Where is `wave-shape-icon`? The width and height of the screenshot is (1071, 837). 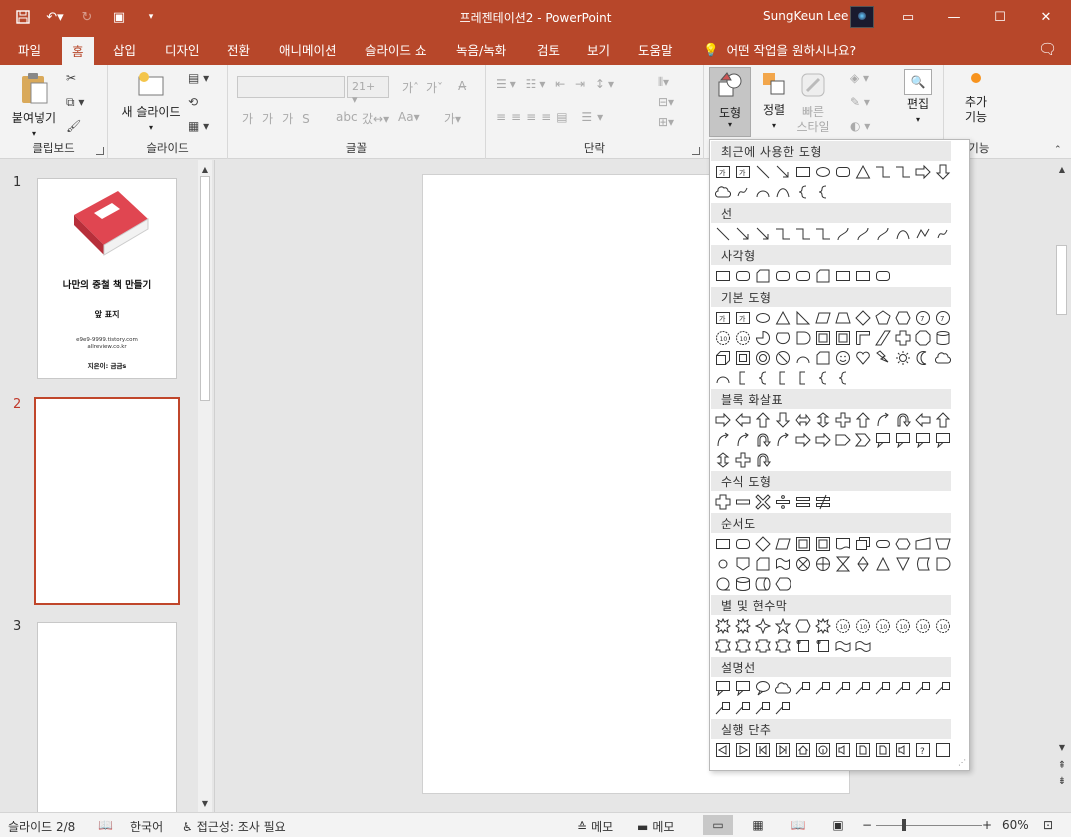 wave-shape-icon is located at coordinates (863, 646).